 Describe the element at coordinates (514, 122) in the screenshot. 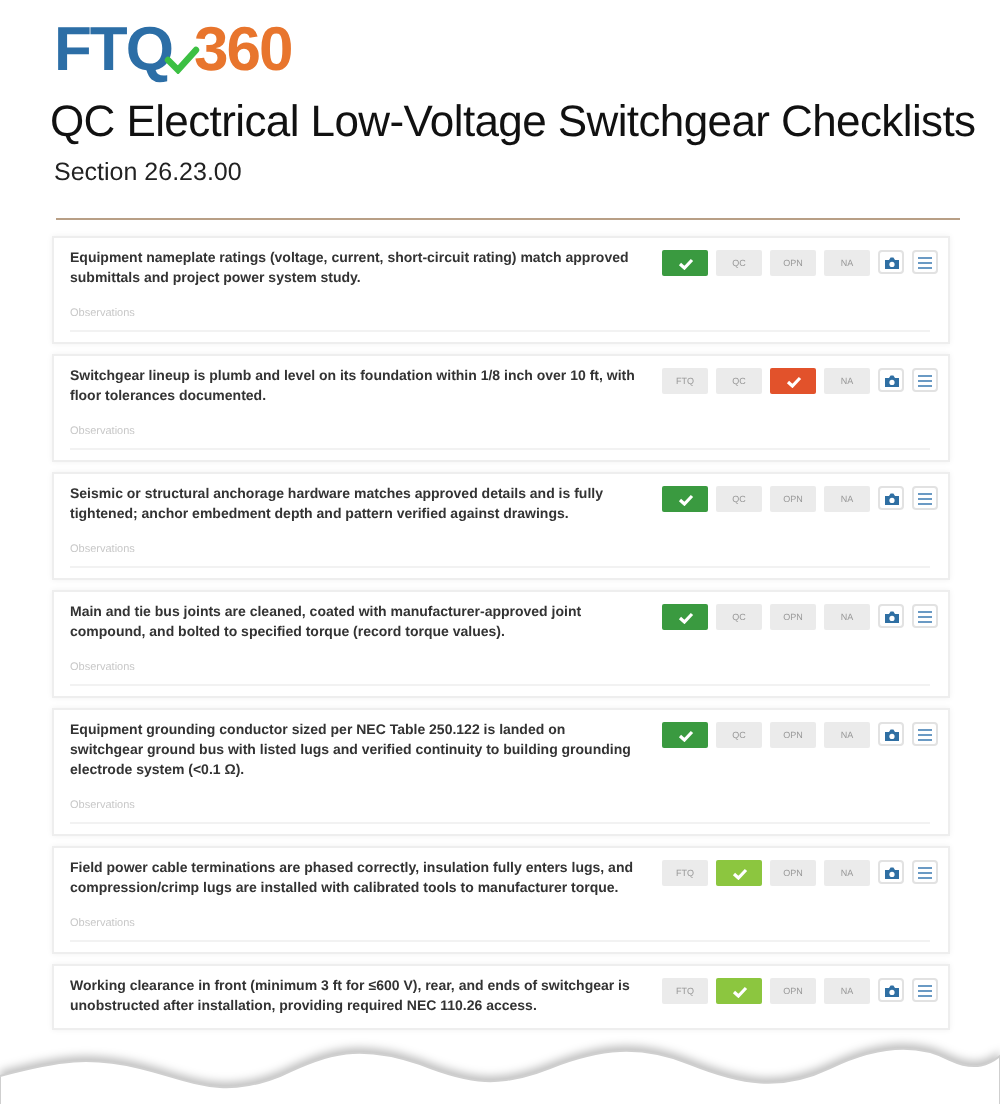

I see `page-title: QC Electrical Low-Voltage Switchgear Checklists` at that location.